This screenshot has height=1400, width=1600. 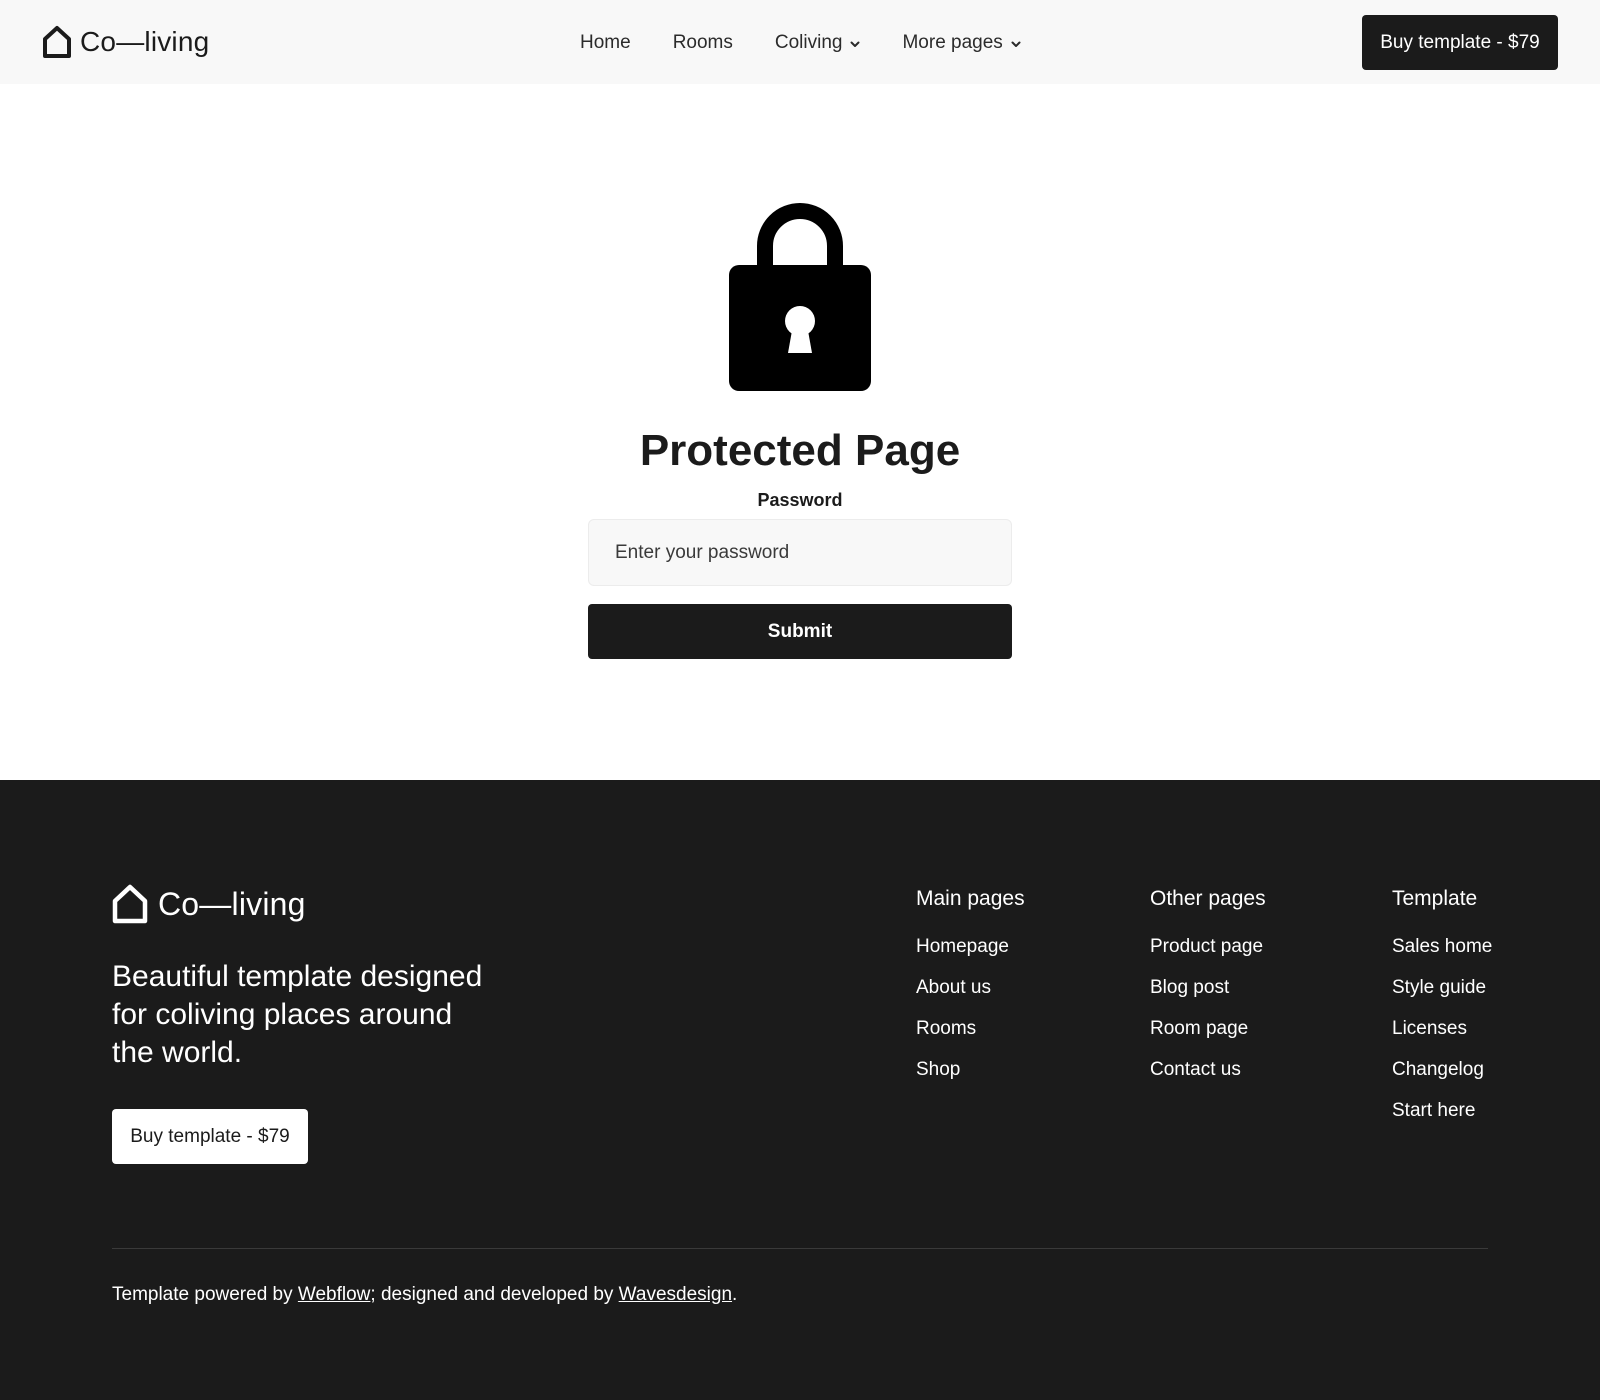 I want to click on footer-link-homepage: Homepage, so click(x=970, y=946).